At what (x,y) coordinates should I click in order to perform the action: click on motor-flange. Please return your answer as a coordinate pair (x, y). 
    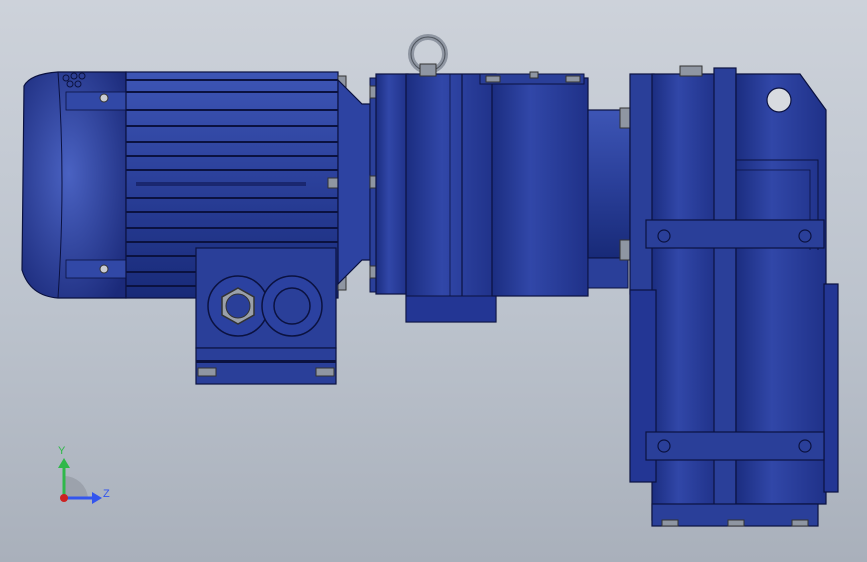
    Looking at the image, I should click on (359, 185).